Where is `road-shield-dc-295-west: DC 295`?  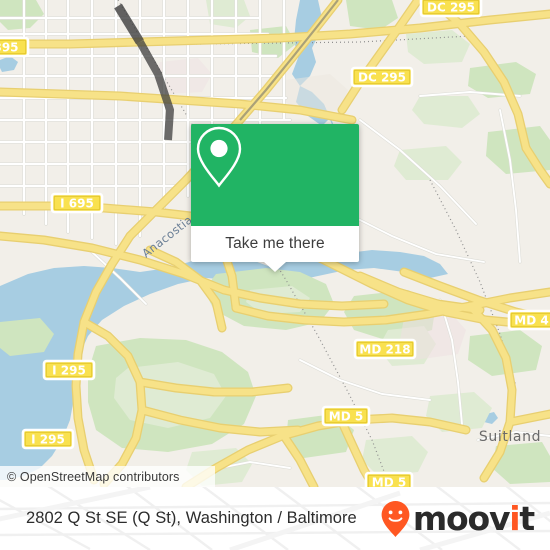
road-shield-dc-295-west: DC 295 is located at coordinates (382, 77).